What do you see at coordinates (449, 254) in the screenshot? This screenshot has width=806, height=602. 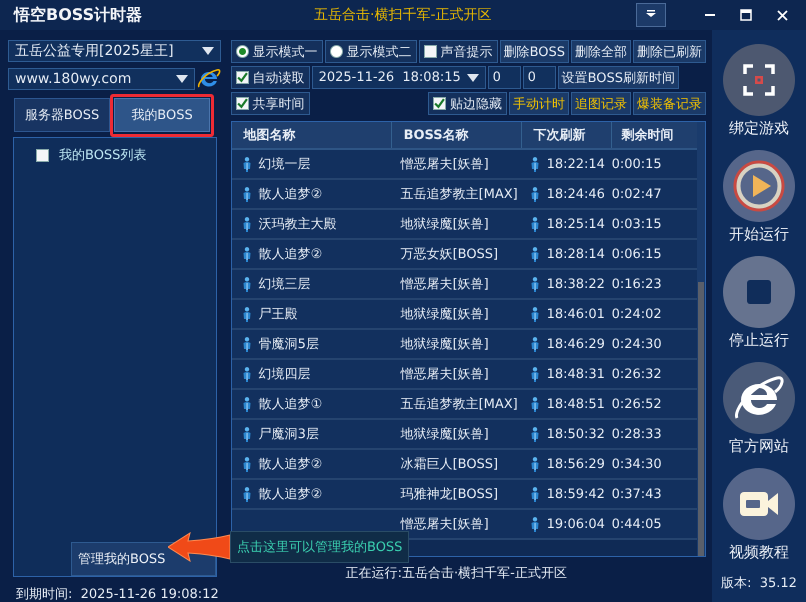 I see `boss-name: 万恶女妖[BOSS]` at bounding box center [449, 254].